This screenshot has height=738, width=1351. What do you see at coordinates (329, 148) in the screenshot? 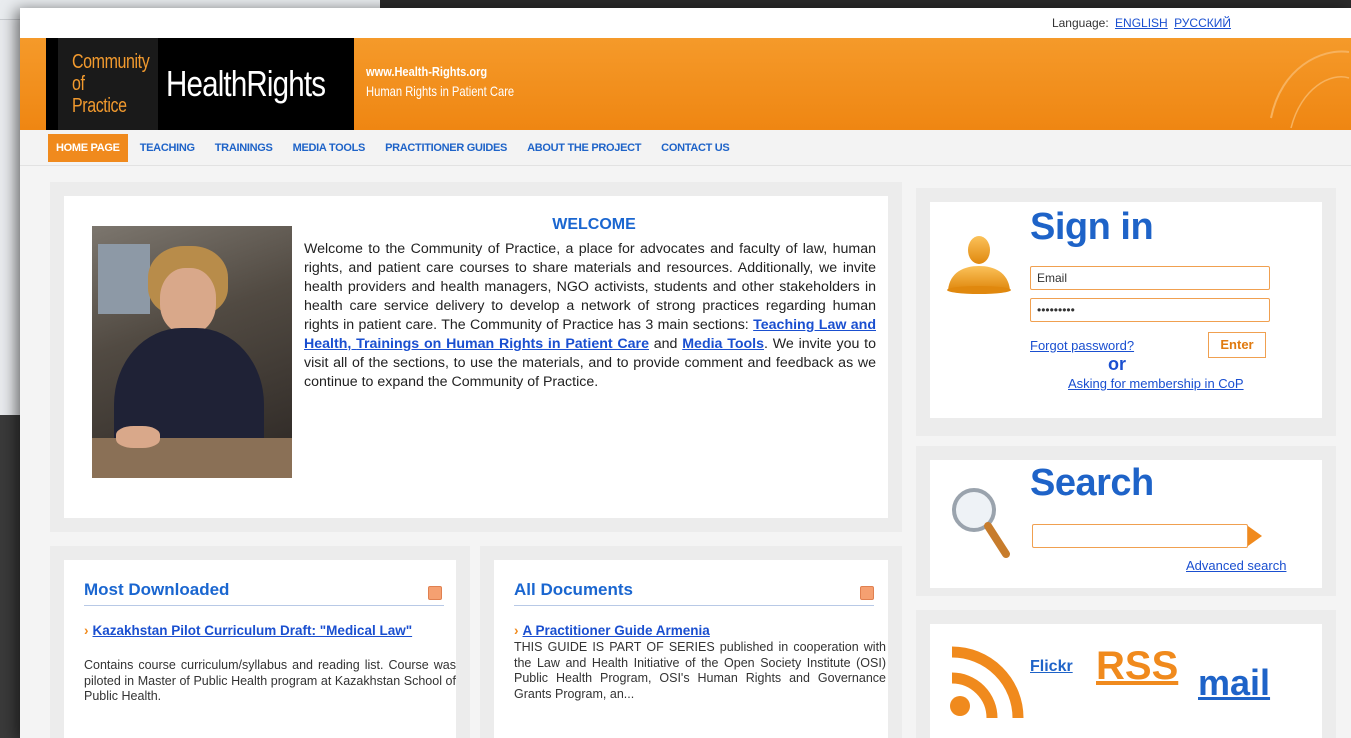
I see `nav-media-tools: MEDIA TOOLS` at bounding box center [329, 148].